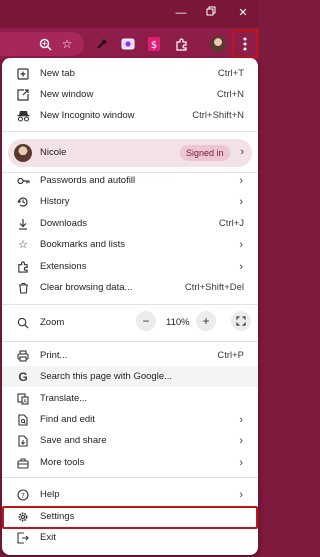  Describe the element at coordinates (23, 95) in the screenshot. I see `new-window-icon` at that location.